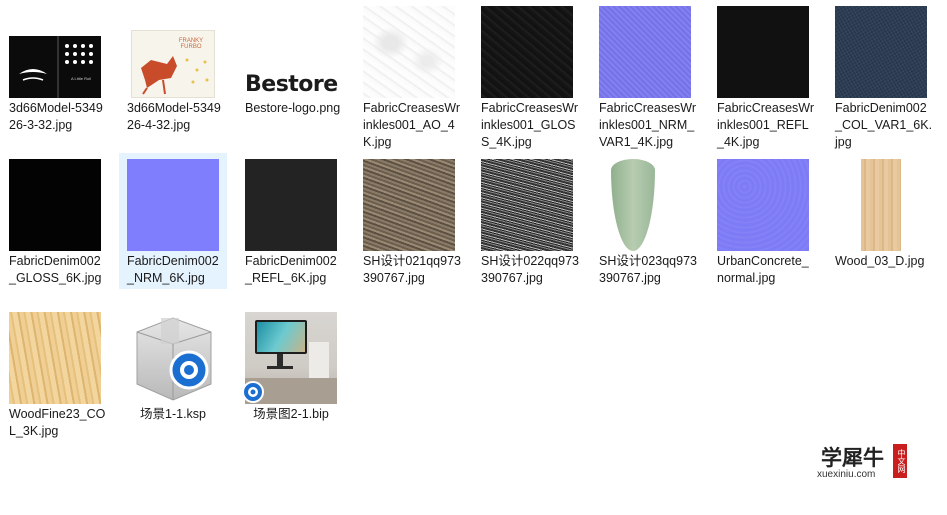  What do you see at coordinates (880, 261) in the screenshot?
I see `file-name: Wood_03_D.jpg` at bounding box center [880, 261].